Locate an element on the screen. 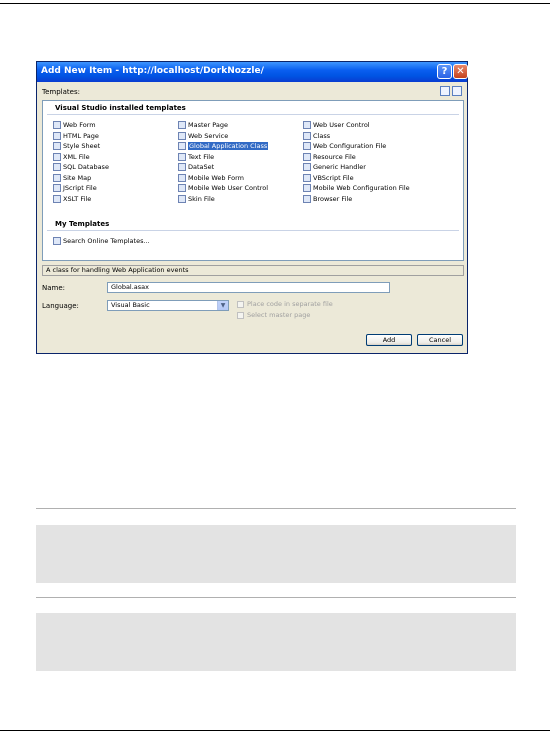  template-item: Skin File is located at coordinates (196, 199).